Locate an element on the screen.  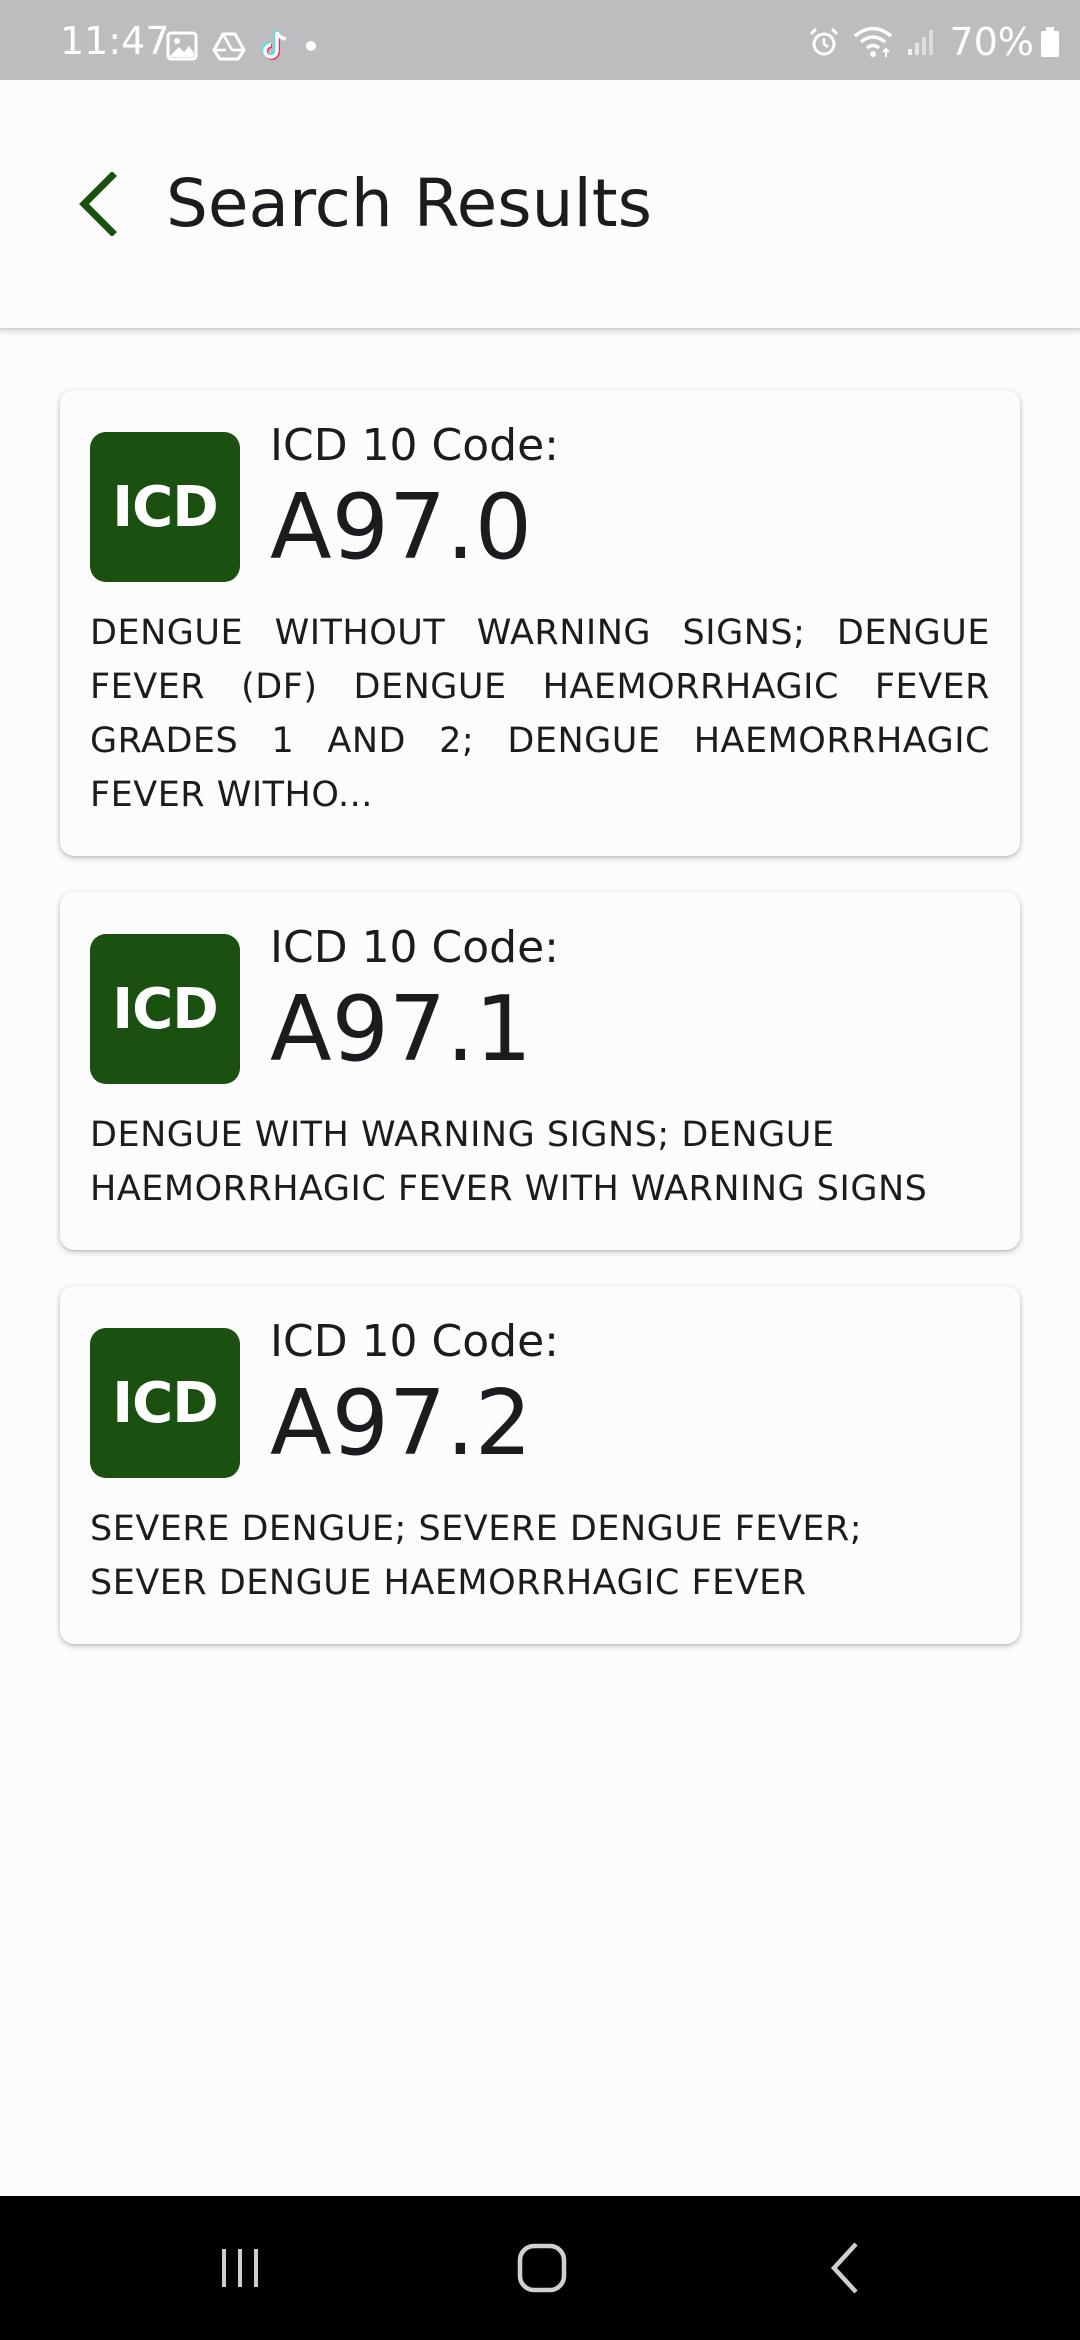
card-header: ICD ICD 10 Code: A97.1 is located at coordinates (540, 1003).